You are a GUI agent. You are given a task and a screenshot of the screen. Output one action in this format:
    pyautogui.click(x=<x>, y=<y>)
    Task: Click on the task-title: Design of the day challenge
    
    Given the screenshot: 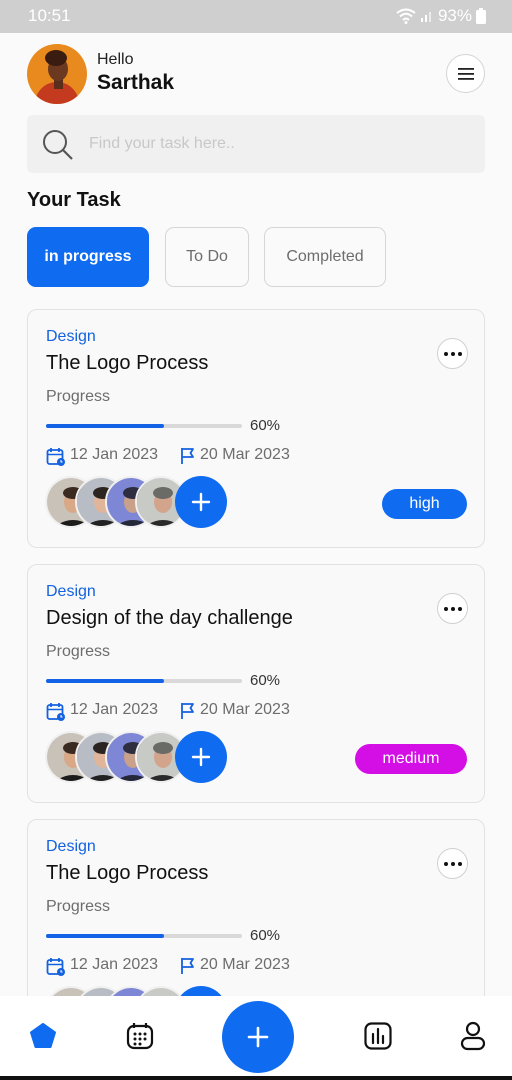 What is the action you would take?
    pyautogui.click(x=169, y=618)
    